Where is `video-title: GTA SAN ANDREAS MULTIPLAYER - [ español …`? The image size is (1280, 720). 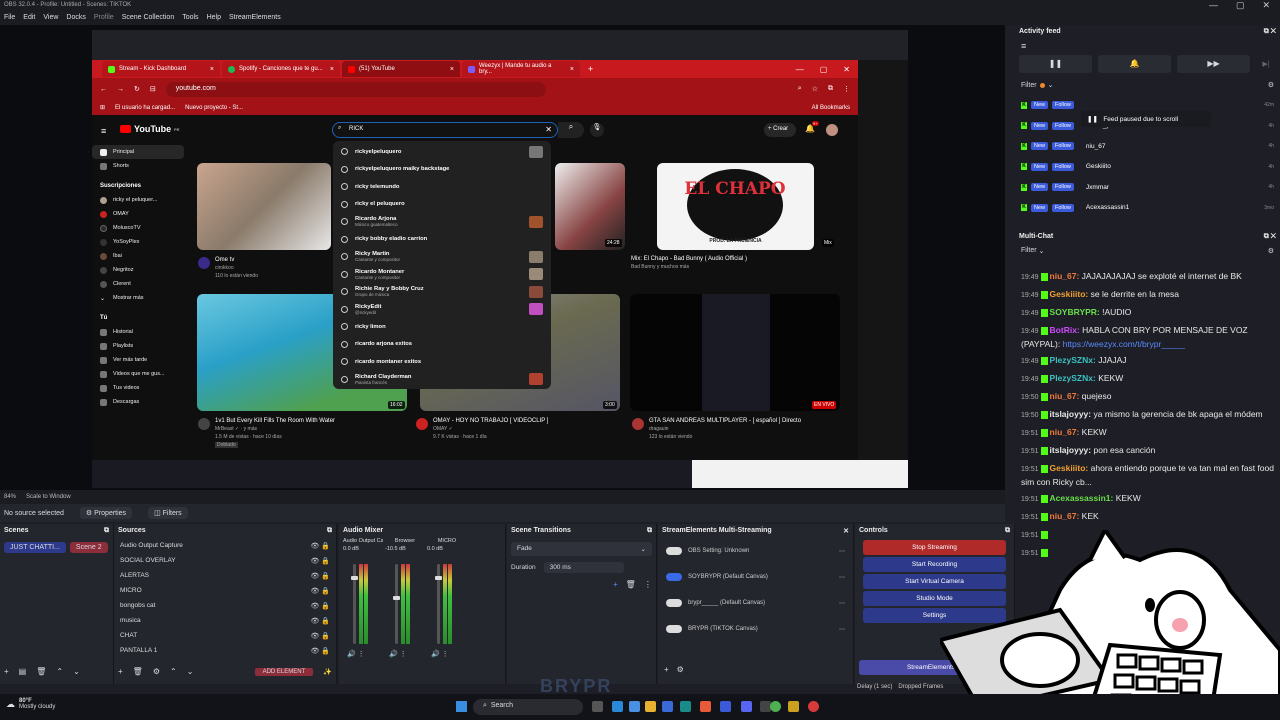
video-title: GTA SAN ANDREAS MULTIPLAYER - [ español … is located at coordinates (725, 421).